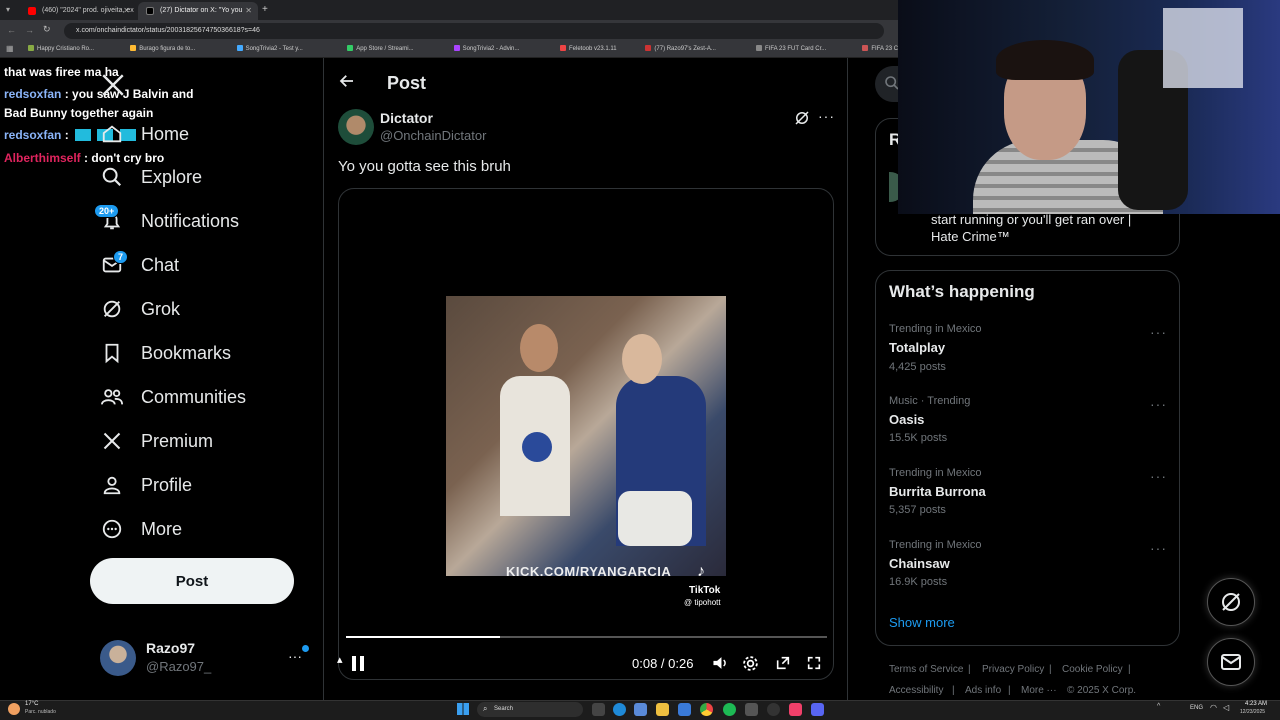 The height and width of the screenshot is (720, 1280). I want to click on fullscreen-icon, so click(814, 665).